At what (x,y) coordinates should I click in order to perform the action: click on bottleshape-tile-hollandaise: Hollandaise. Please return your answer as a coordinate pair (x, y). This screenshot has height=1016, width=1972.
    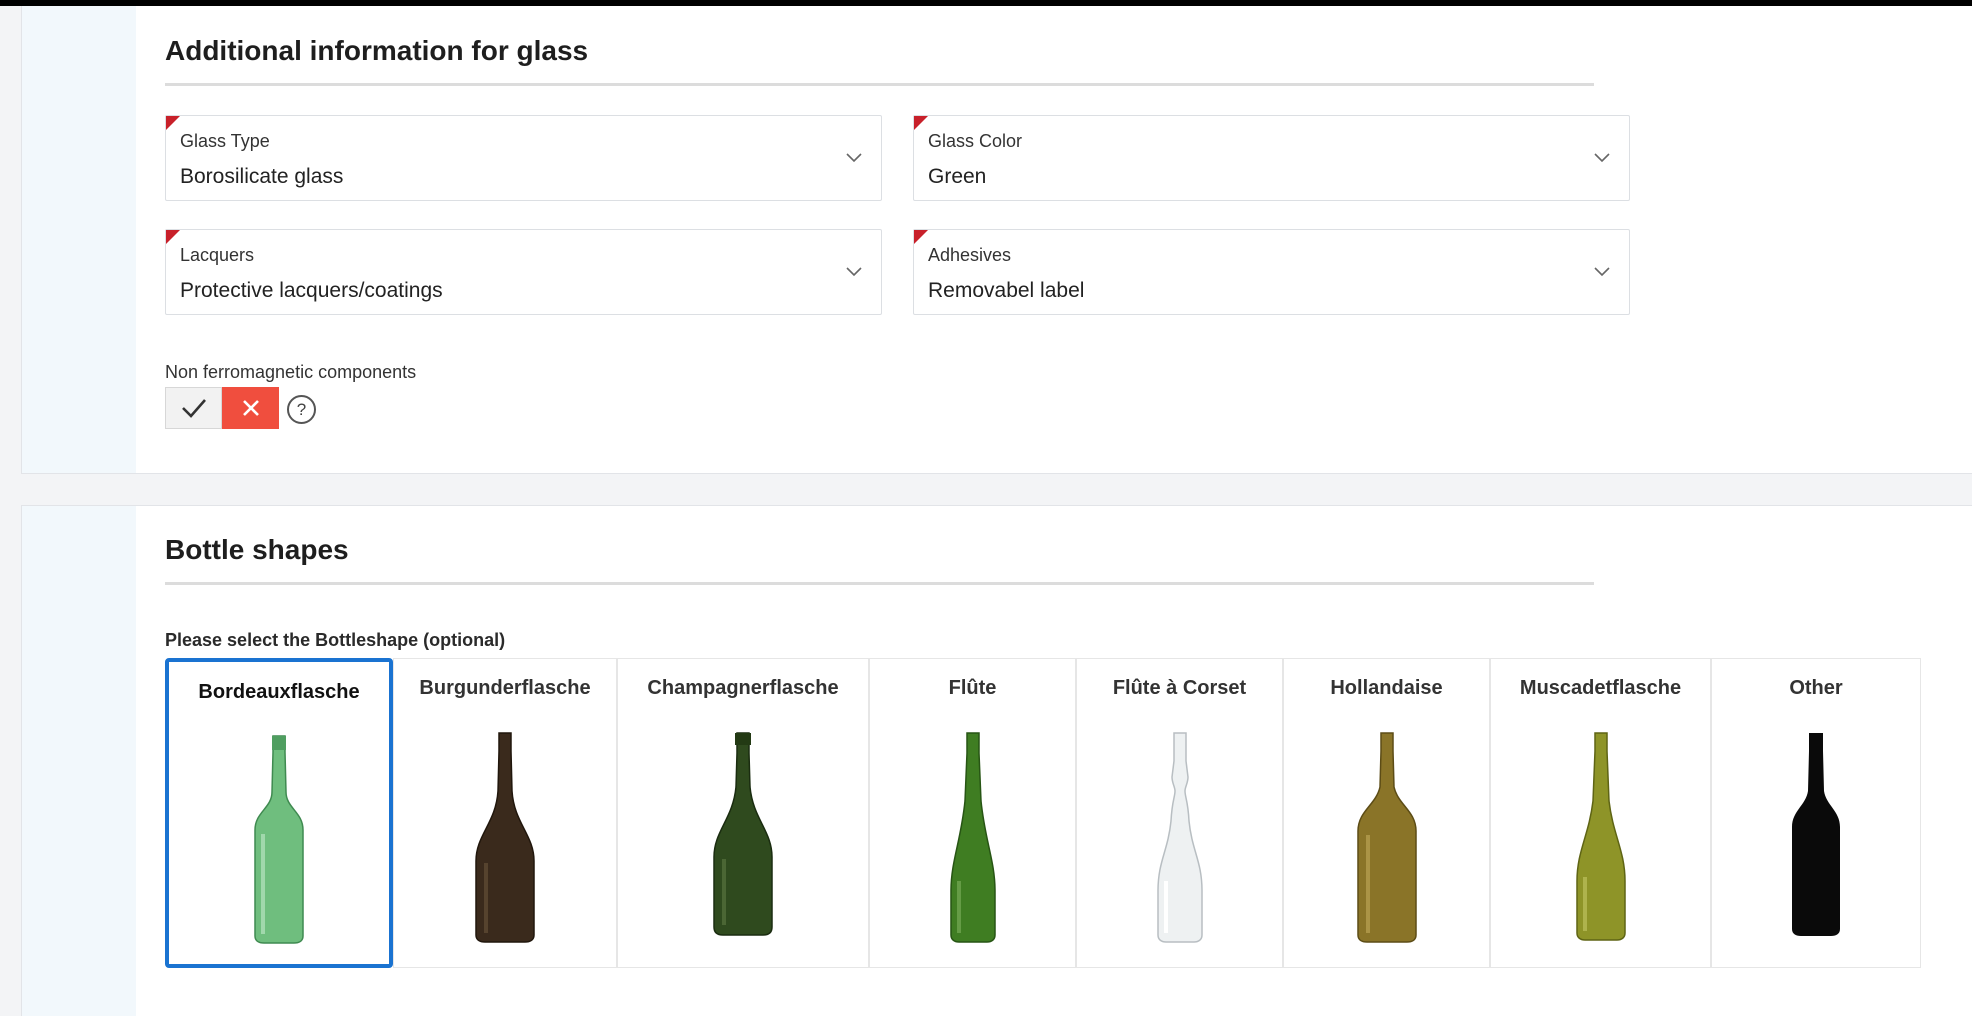
    Looking at the image, I should click on (1386, 813).